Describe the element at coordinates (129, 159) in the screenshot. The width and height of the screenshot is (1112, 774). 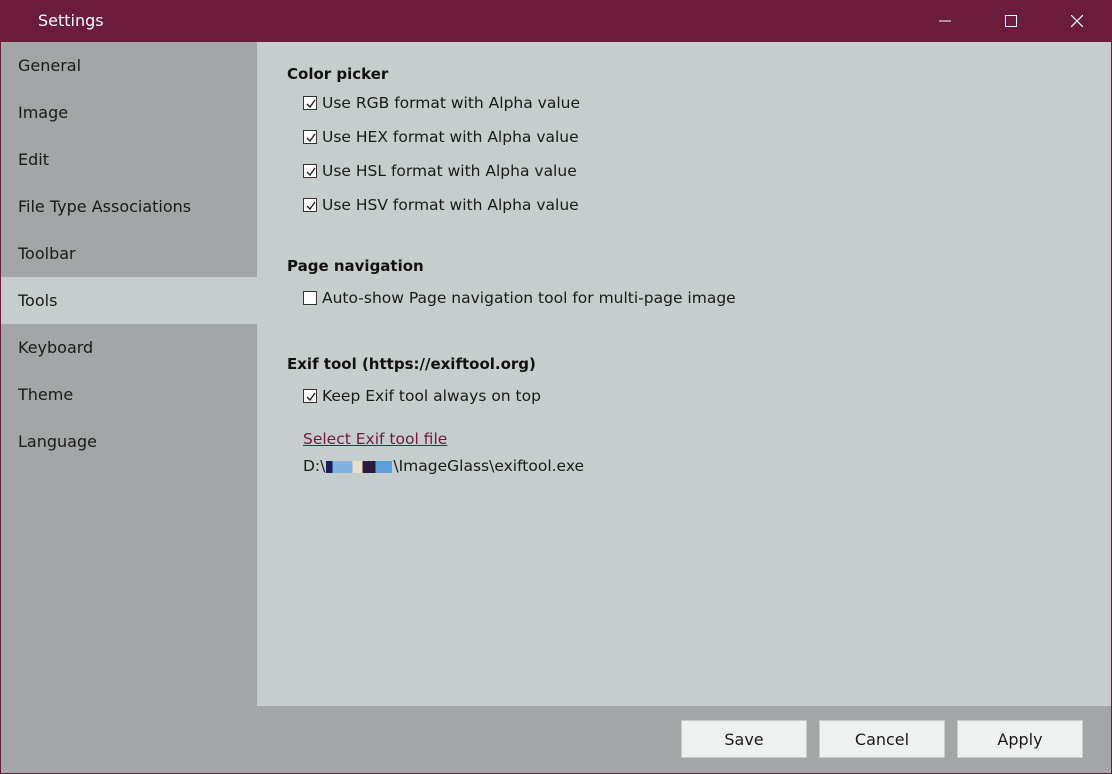
I see `sidebar-item-edit: Edit` at that location.